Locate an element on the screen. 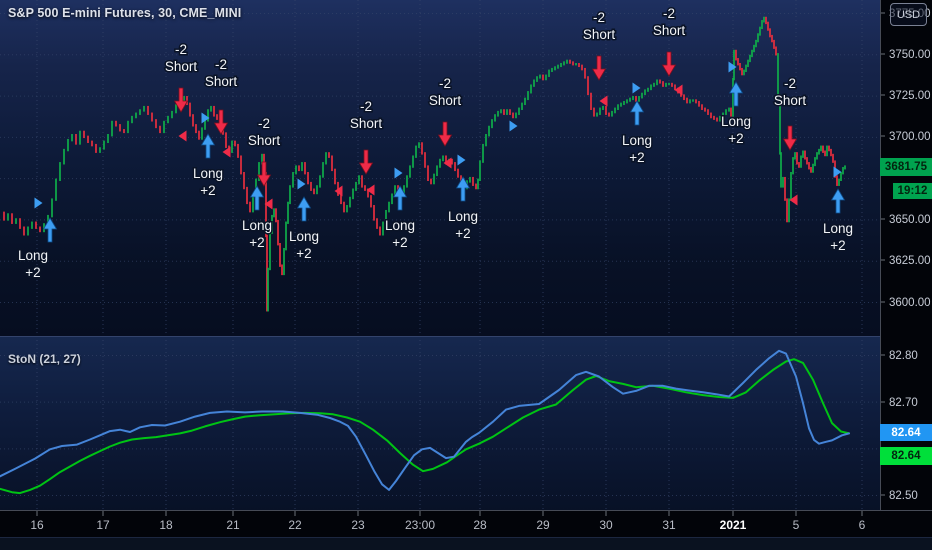  time-tick-label: 21 is located at coordinates (233, 525).